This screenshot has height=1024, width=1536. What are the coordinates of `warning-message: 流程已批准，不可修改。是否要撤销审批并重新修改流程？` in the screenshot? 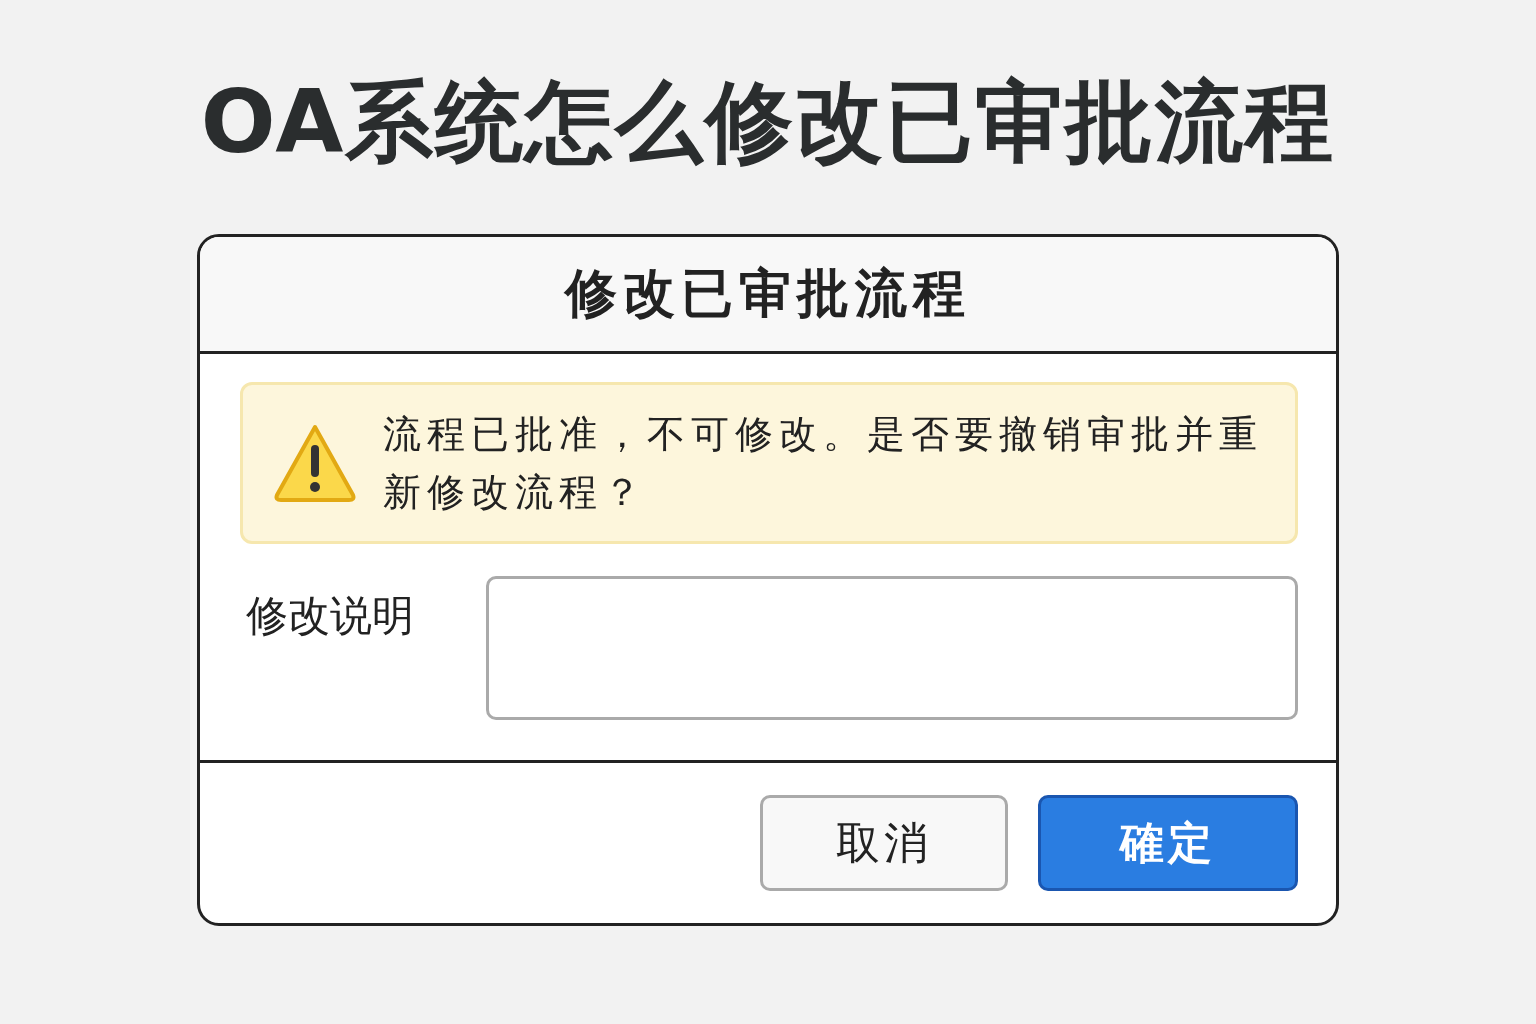 It's located at (823, 463).